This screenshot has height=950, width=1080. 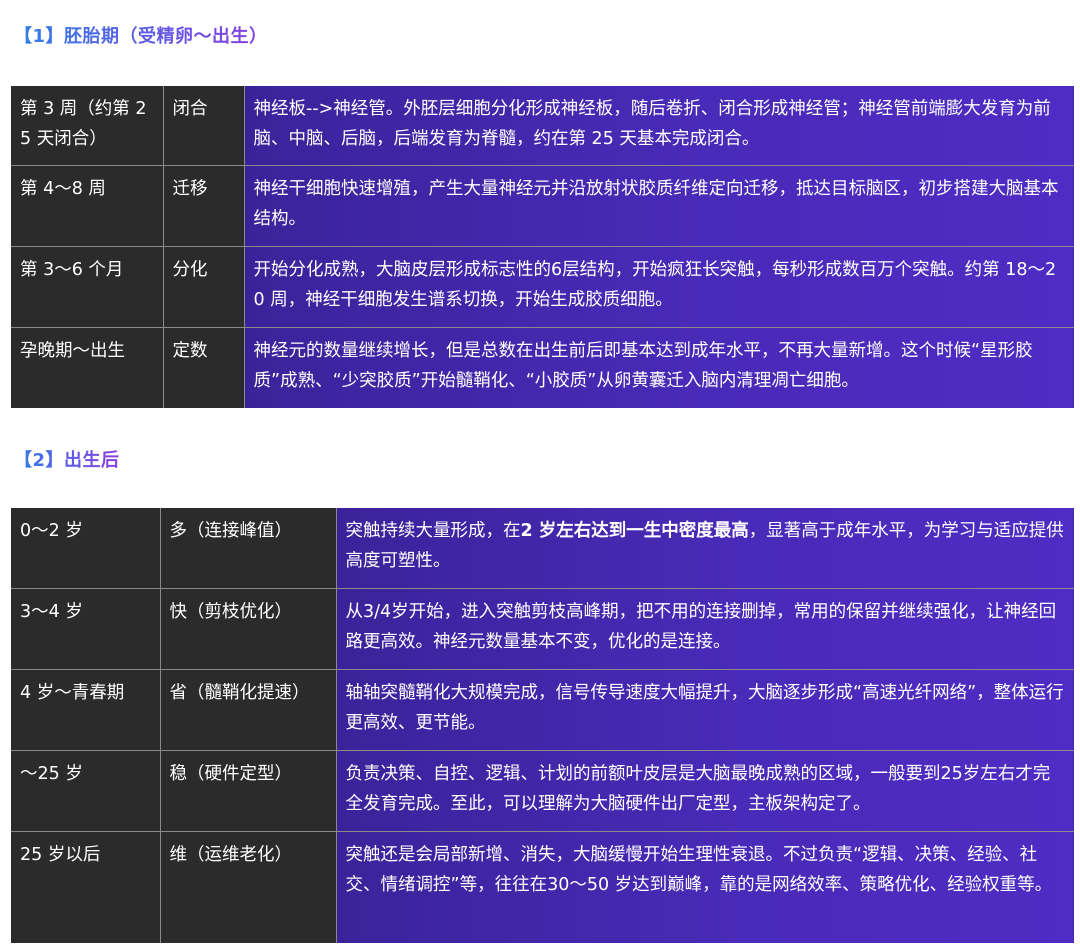 What do you see at coordinates (433, 531) in the screenshot?
I see `description-text: 突触持续大量形成，在` at bounding box center [433, 531].